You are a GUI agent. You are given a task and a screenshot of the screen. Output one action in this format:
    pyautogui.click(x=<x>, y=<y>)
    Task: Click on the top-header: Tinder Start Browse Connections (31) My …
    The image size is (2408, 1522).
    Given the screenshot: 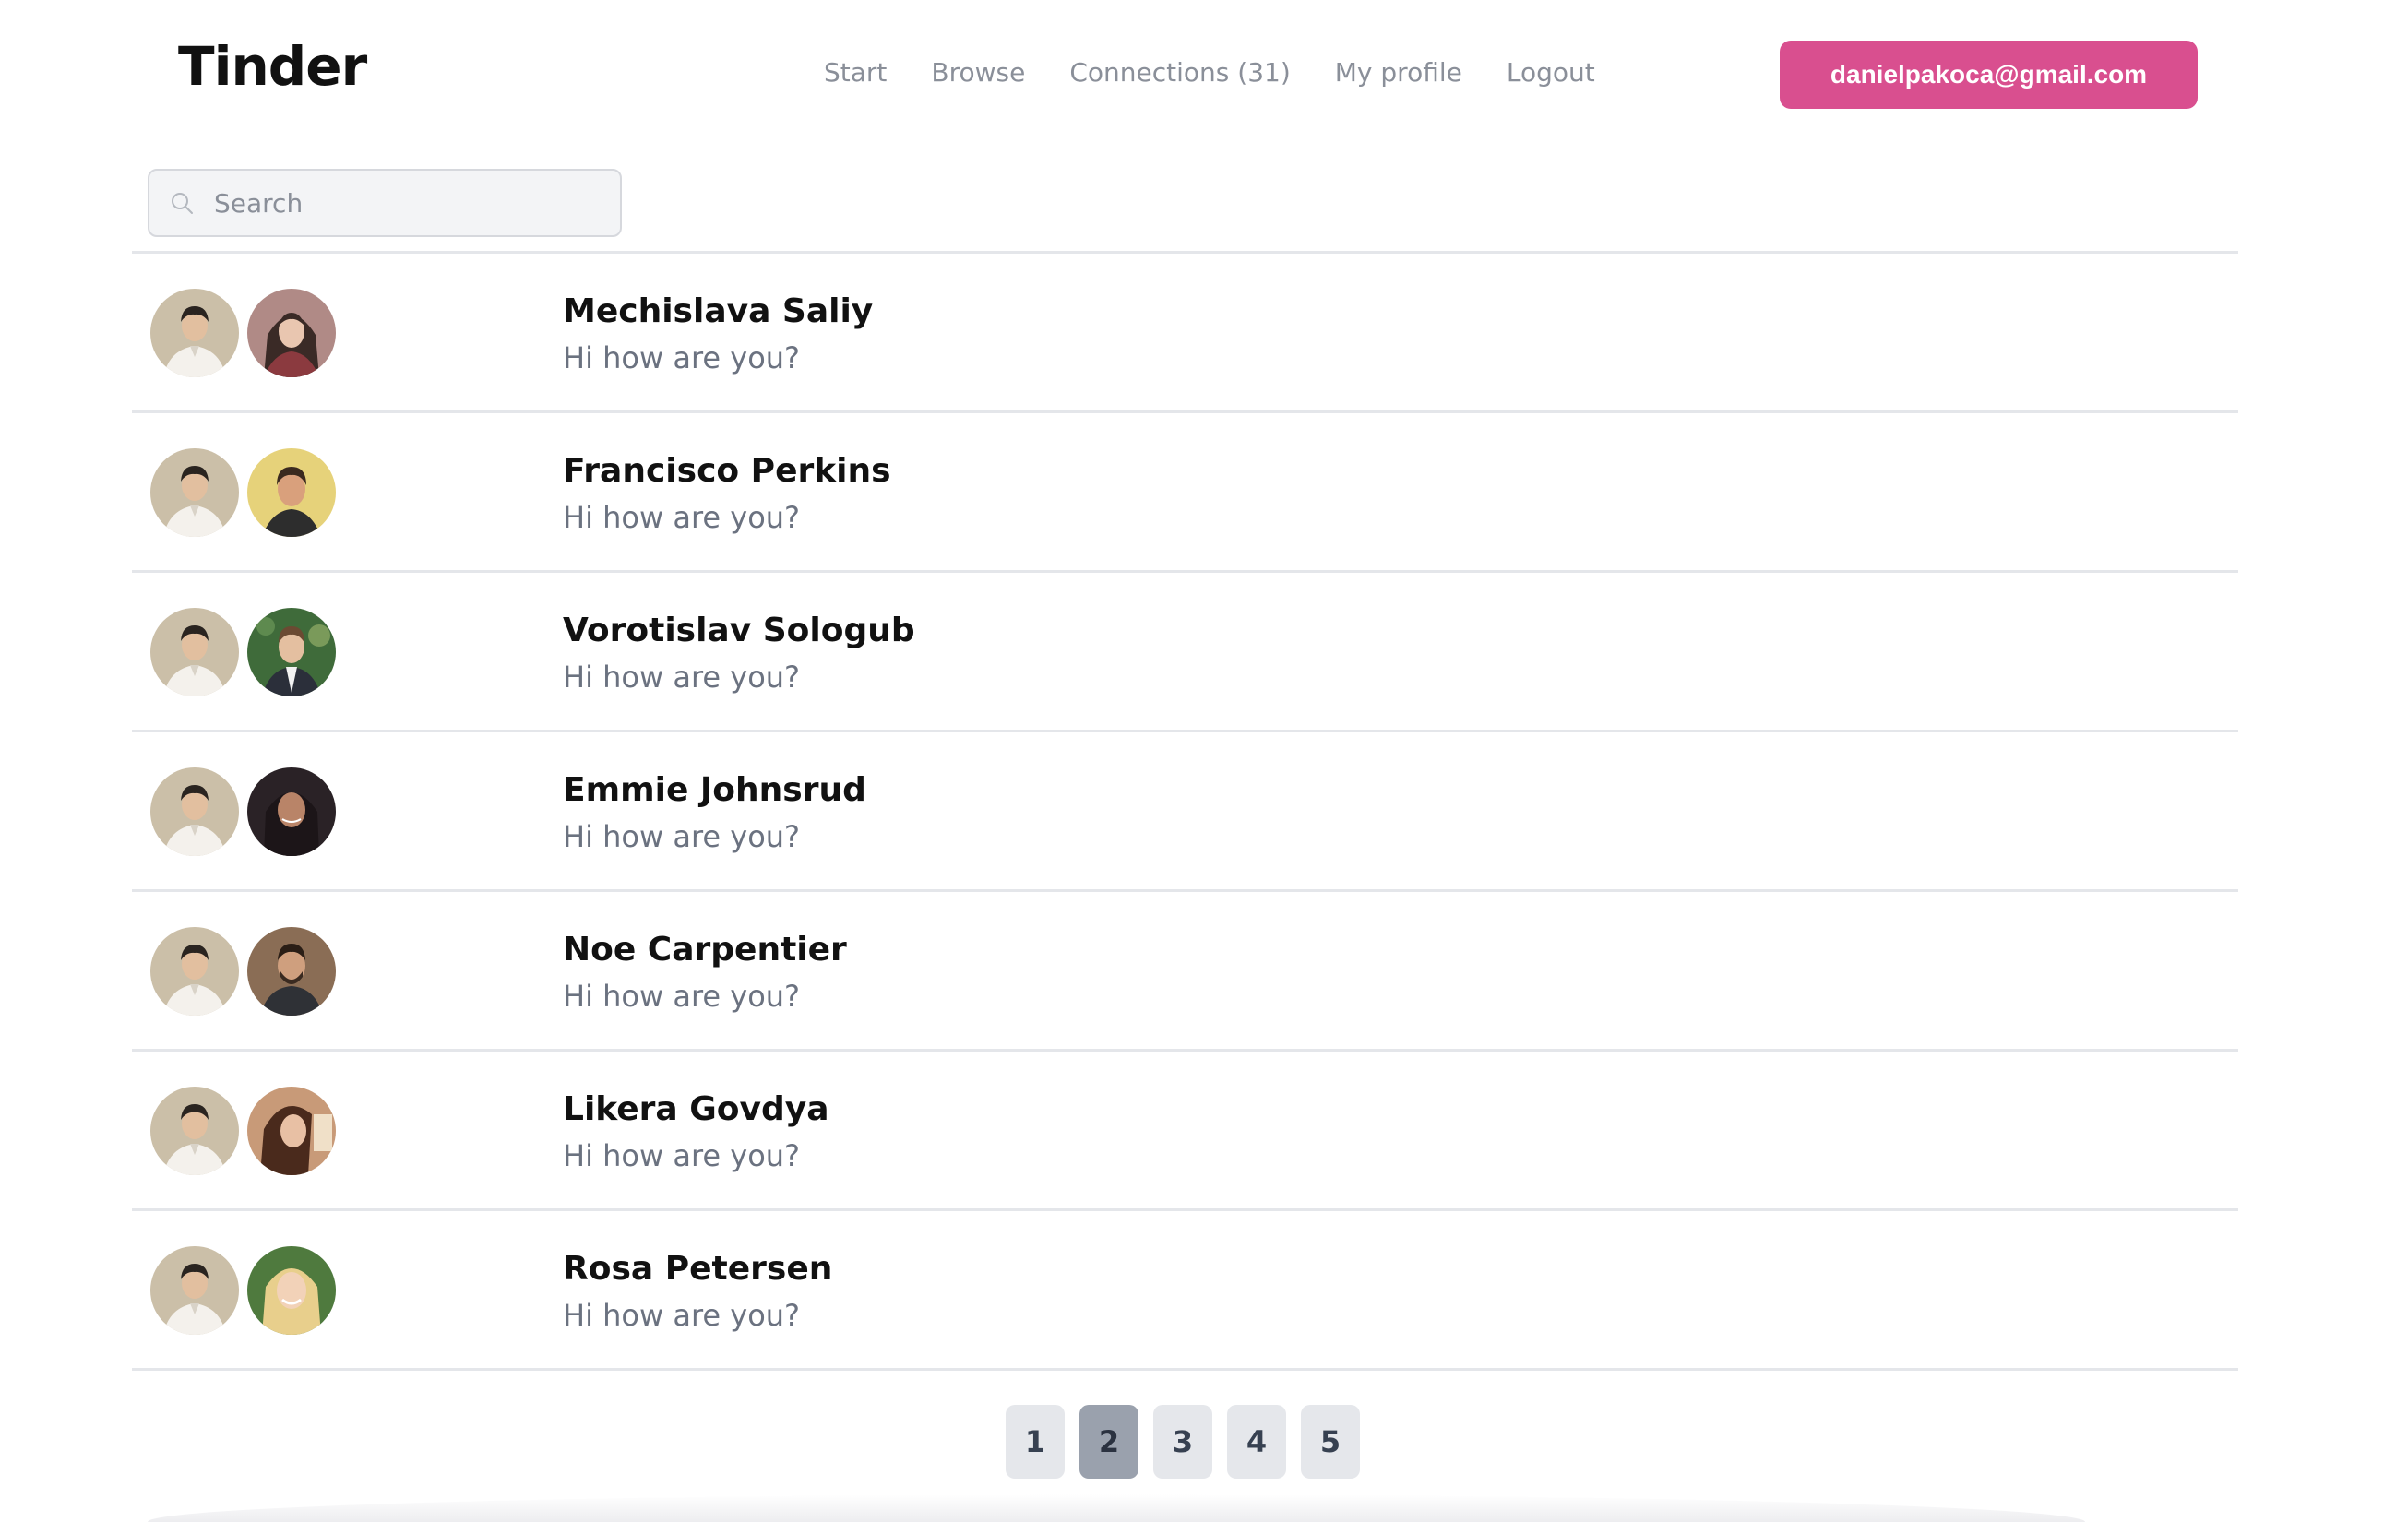 What is the action you would take?
    pyautogui.click(x=1204, y=74)
    